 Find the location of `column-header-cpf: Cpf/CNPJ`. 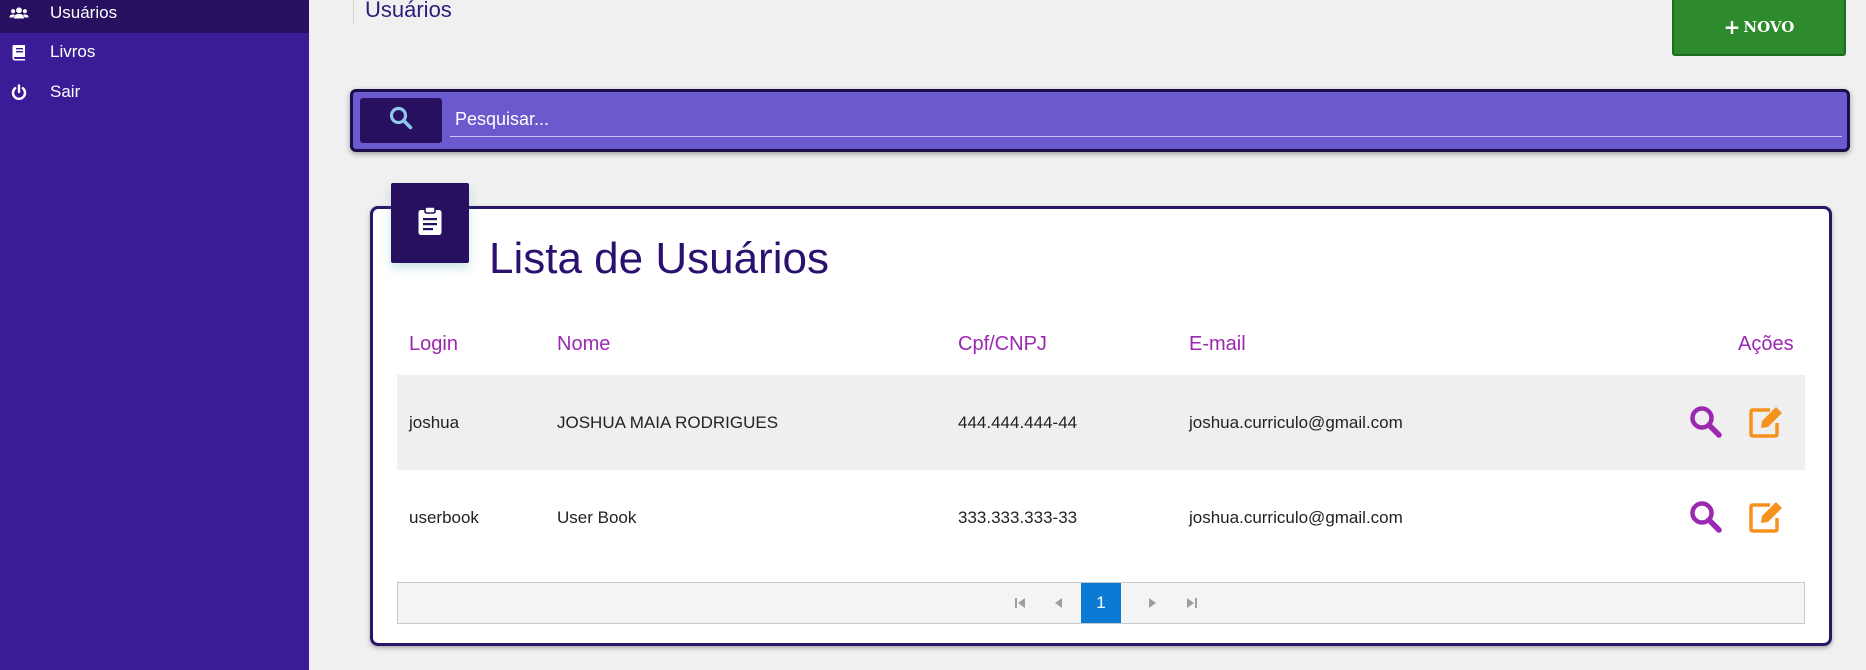

column-header-cpf: Cpf/CNPJ is located at coordinates (1002, 344).